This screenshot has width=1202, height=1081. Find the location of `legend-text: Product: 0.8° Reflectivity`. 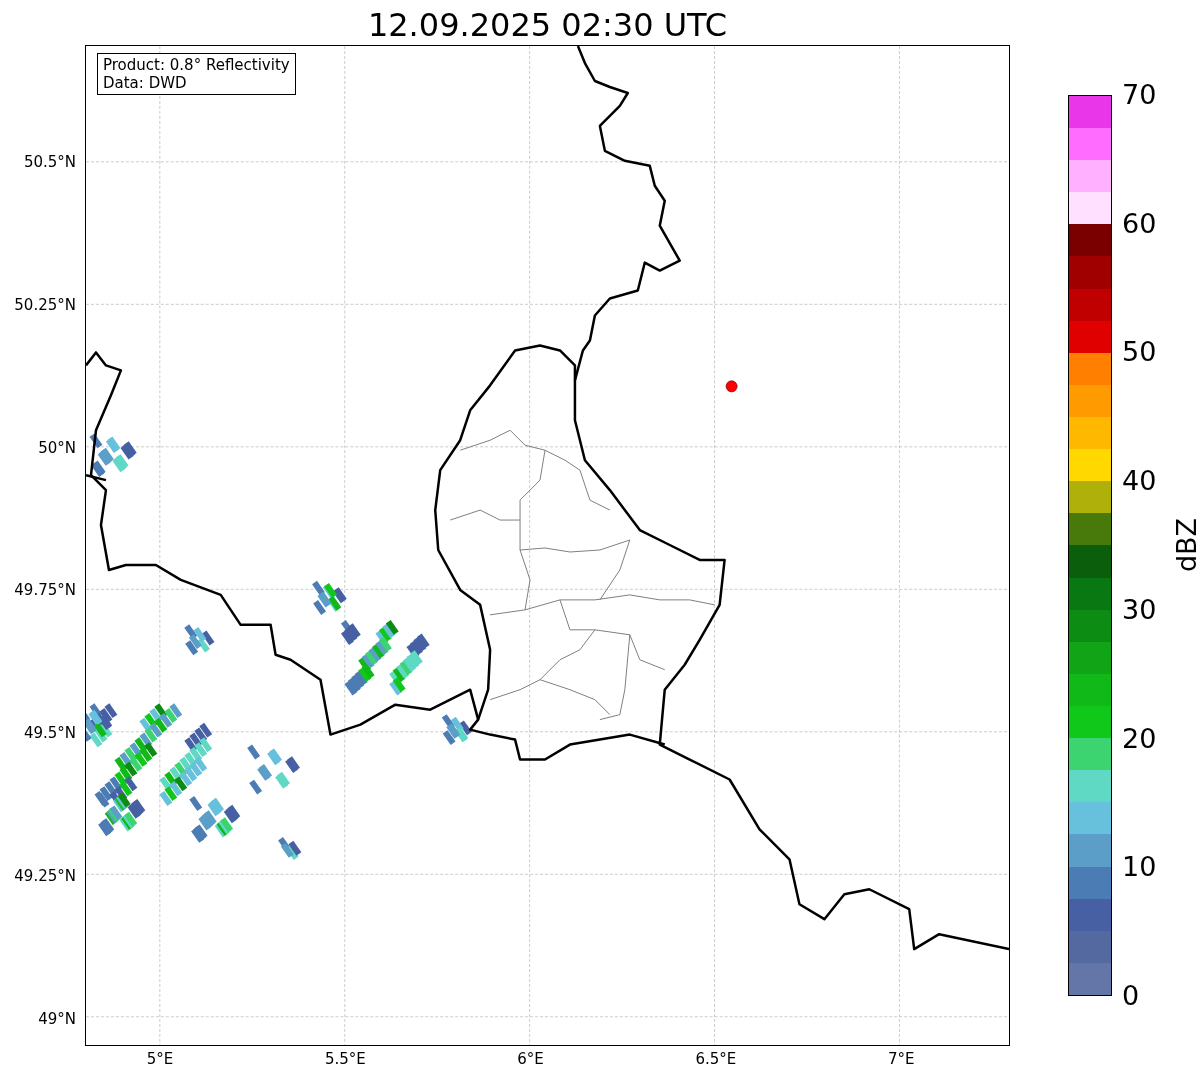

legend-text: Product: 0.8° Reflectivity is located at coordinates (196, 65).